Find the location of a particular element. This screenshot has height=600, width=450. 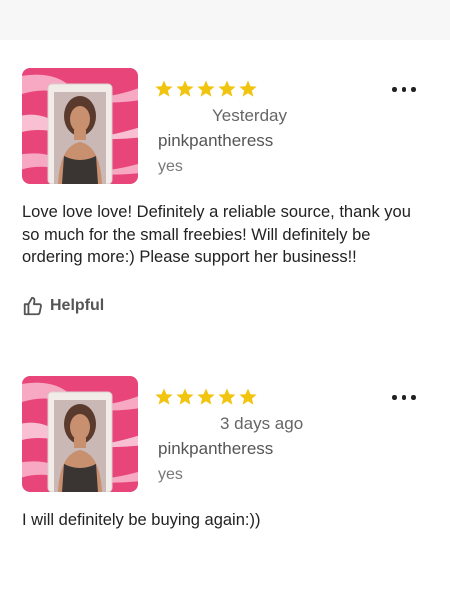

review-date: 3 days ago is located at coordinates (262, 423).